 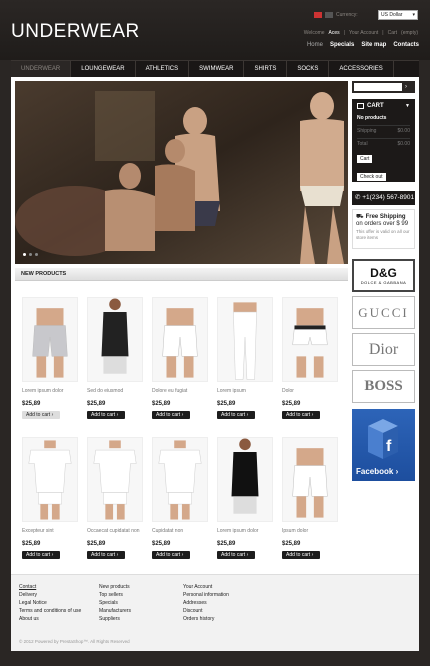 What do you see at coordinates (361, 69) in the screenshot?
I see `menu-accessories: ACCESSORIES` at bounding box center [361, 69].